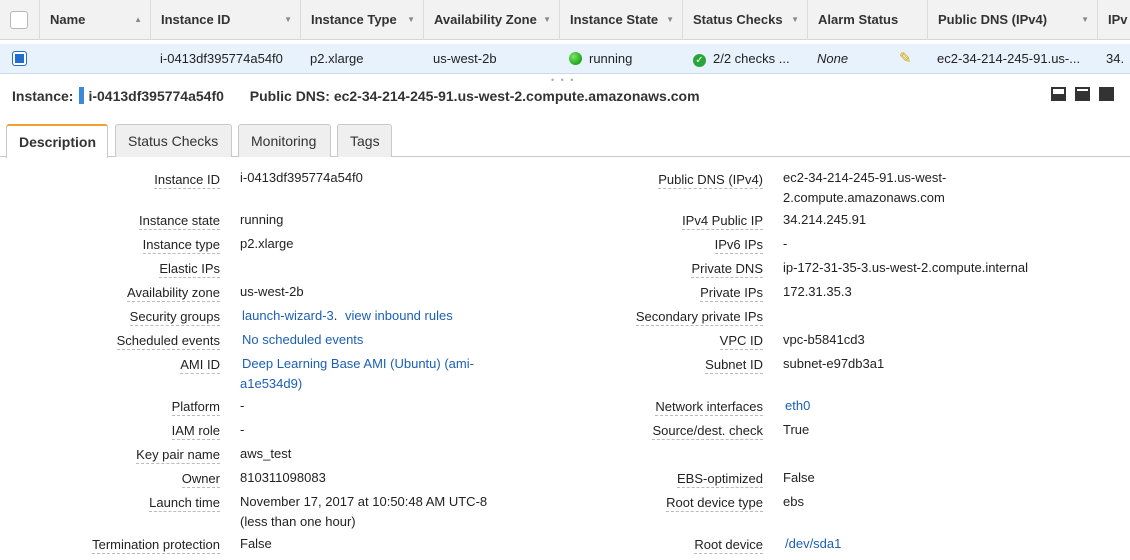 This screenshot has width=1130, height=560. I want to click on value-root-device-type: ebs, so click(793, 501).